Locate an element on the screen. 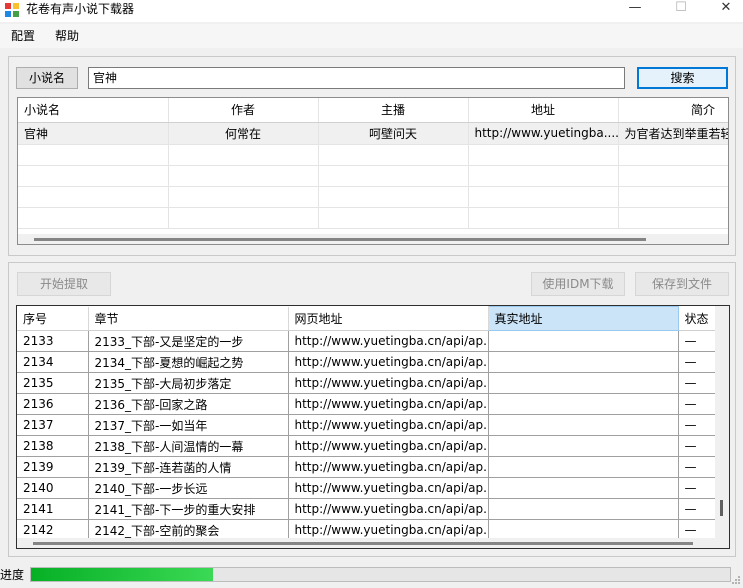 The height and width of the screenshot is (588, 743). col-narrator: 主播 is located at coordinates (393, 110).